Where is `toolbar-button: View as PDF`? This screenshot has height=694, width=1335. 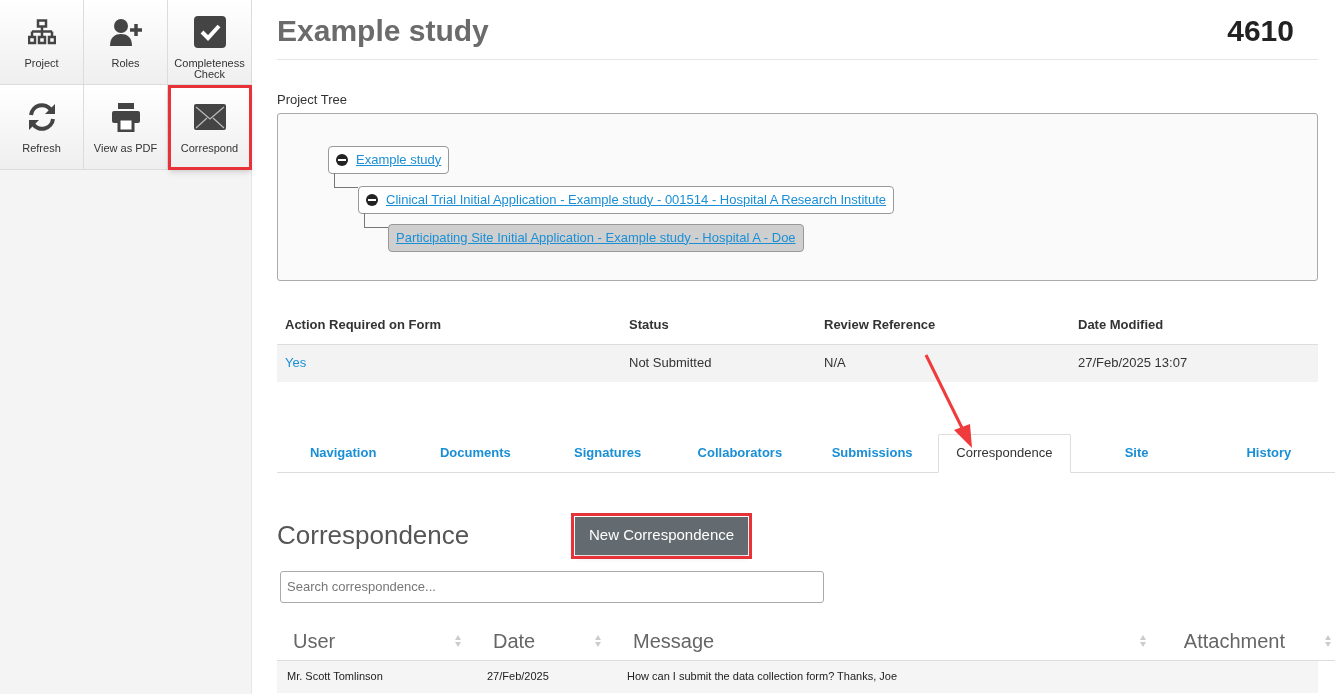
toolbar-button: View as PDF is located at coordinates (126, 127).